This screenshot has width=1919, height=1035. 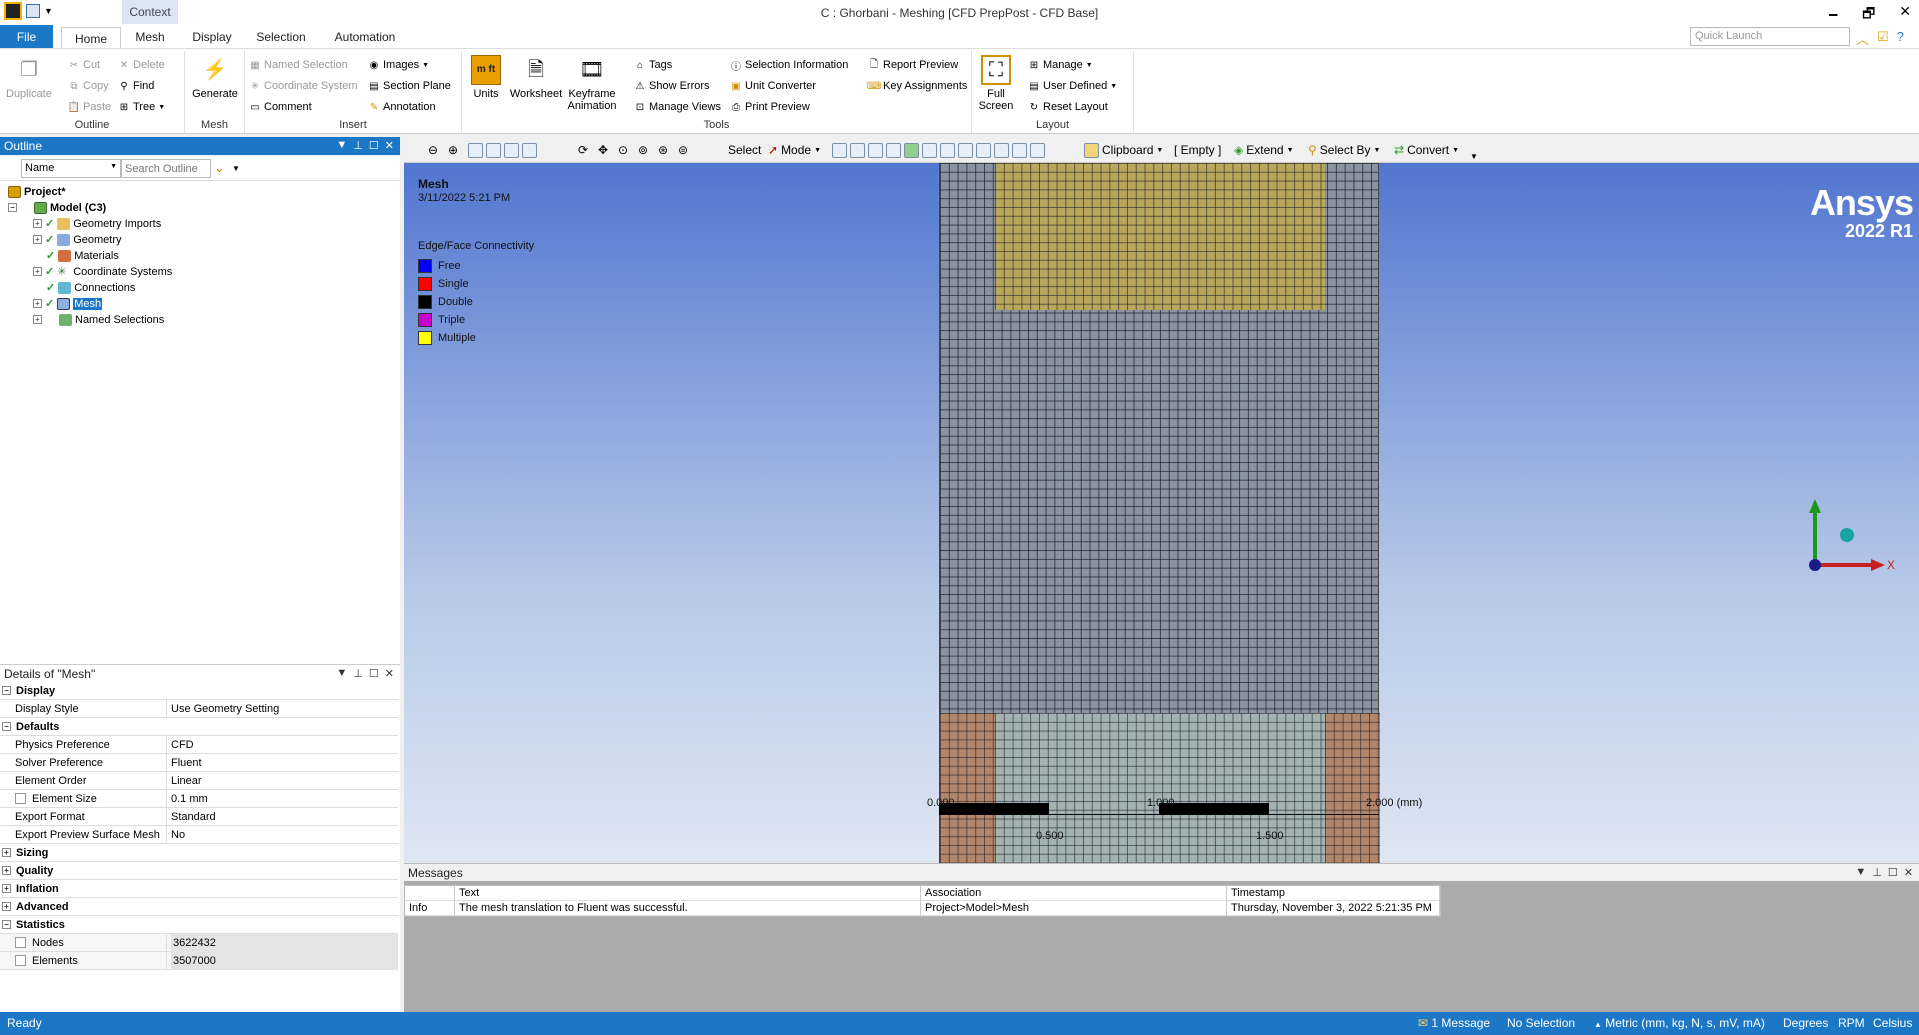 What do you see at coordinates (1264, 150) in the screenshot?
I see `extend-button: ◈ Extend ▼` at bounding box center [1264, 150].